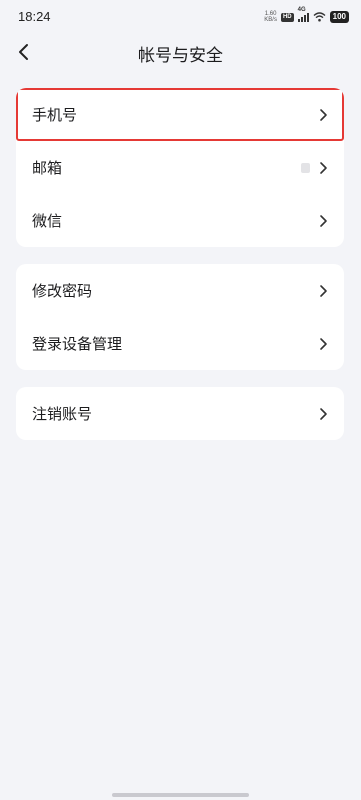 The image size is (361, 800). I want to click on chevron-left-icon, so click(23, 52).